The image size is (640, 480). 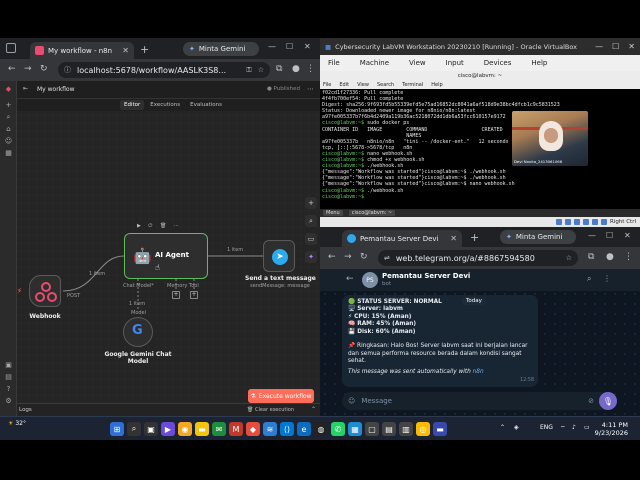 I want to click on n8n-logo-icon: ◆, so click(x=8, y=89).